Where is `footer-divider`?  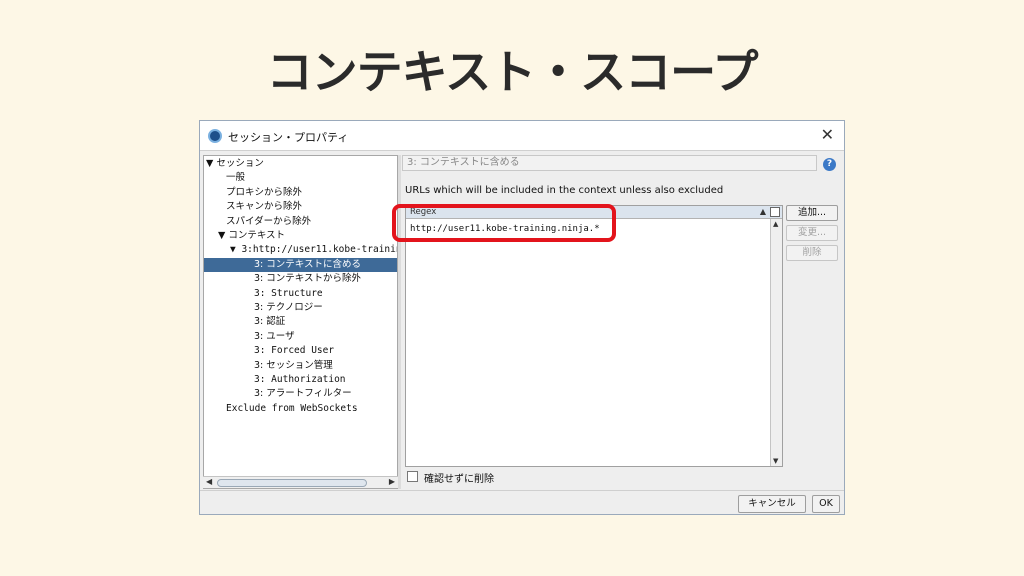 footer-divider is located at coordinates (522, 490).